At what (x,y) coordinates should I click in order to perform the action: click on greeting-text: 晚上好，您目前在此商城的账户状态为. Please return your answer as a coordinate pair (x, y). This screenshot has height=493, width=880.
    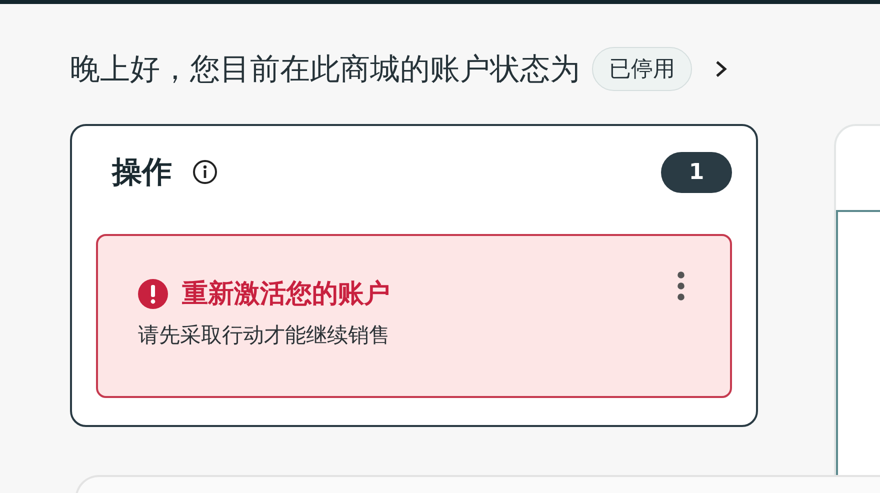
    Looking at the image, I should click on (325, 69).